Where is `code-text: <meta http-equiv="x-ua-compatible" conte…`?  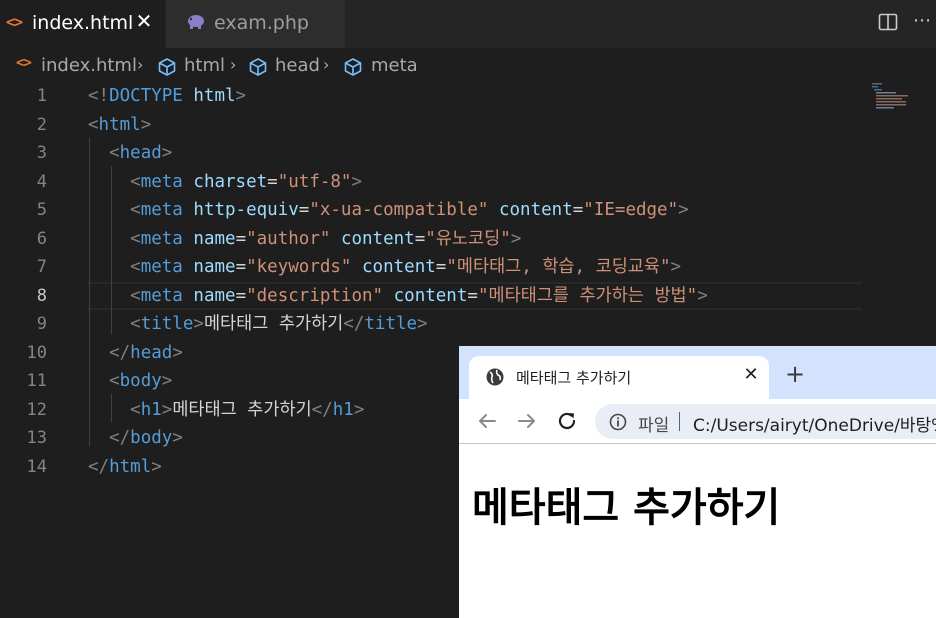
code-text: <meta http-equiv="x-ua-compatible" conte… is located at coordinates (388, 210).